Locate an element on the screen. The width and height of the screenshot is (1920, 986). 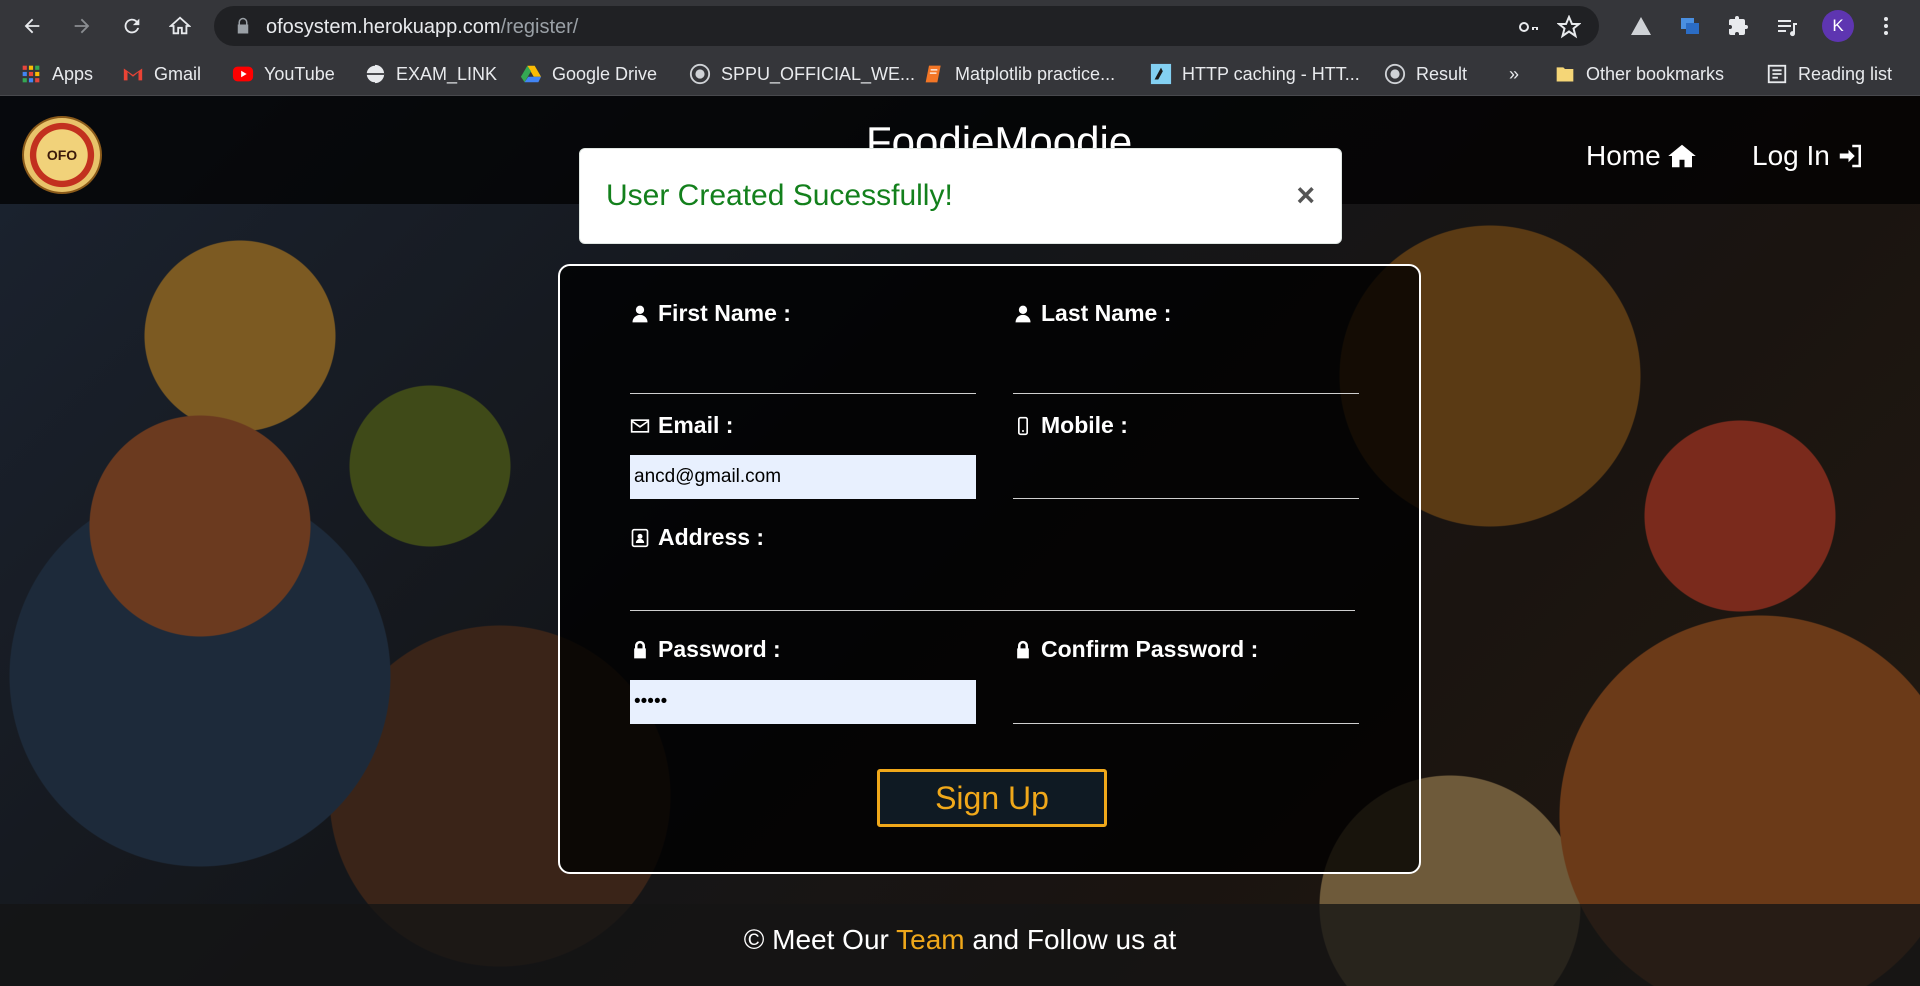
email-label-text: Email : is located at coordinates (696, 425).